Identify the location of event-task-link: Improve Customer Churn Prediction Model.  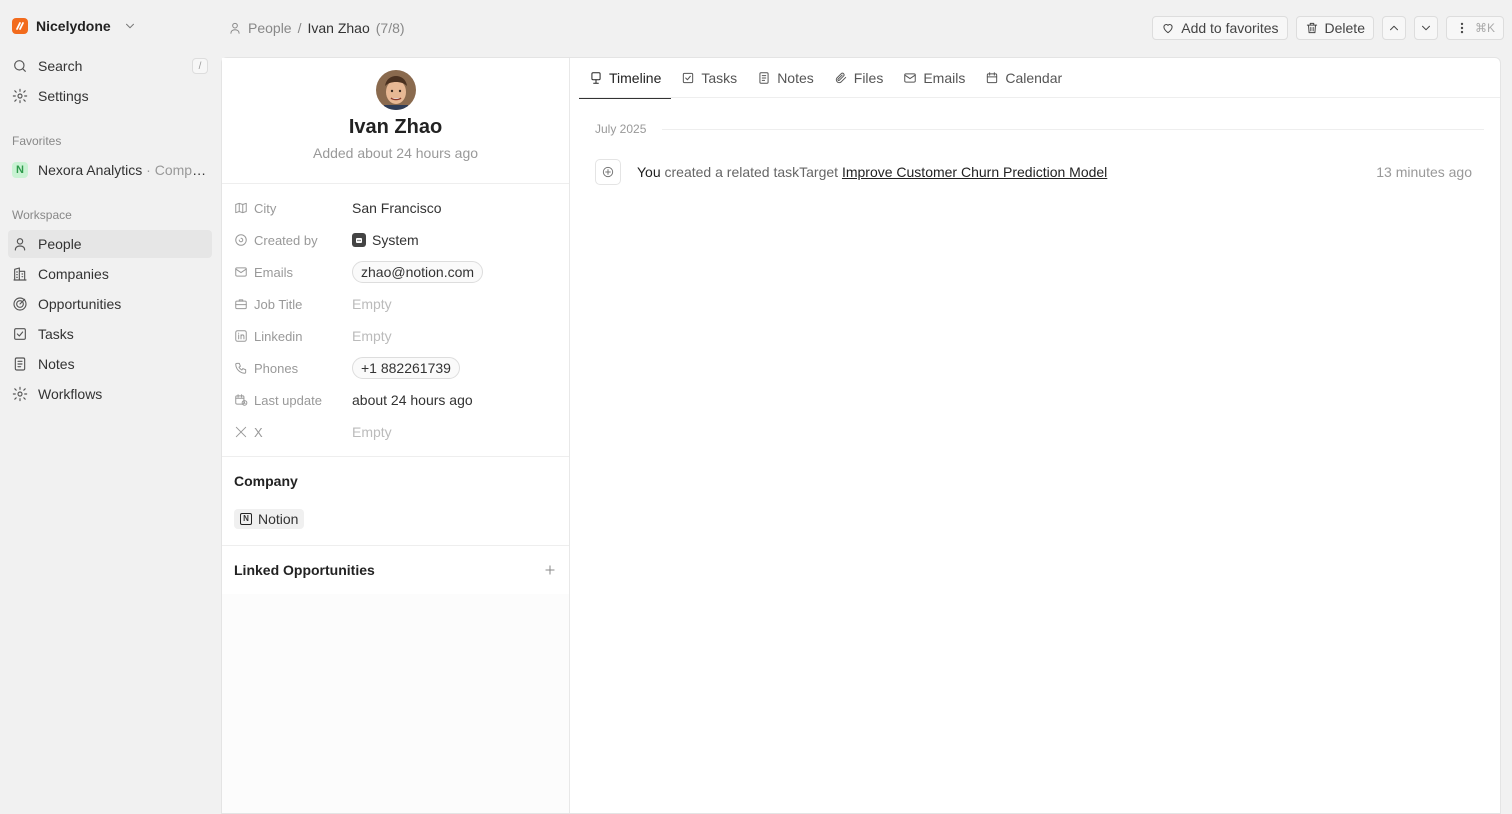
(974, 172).